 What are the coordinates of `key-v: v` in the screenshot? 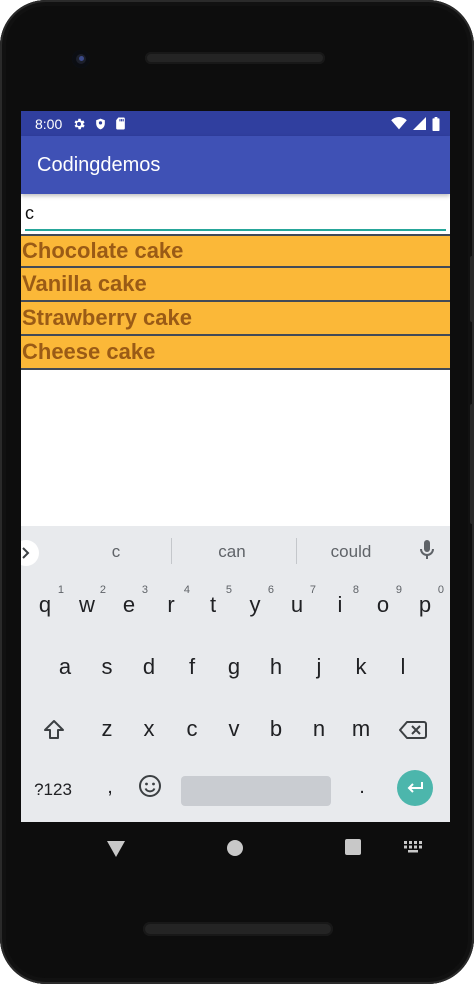 It's located at (234, 729).